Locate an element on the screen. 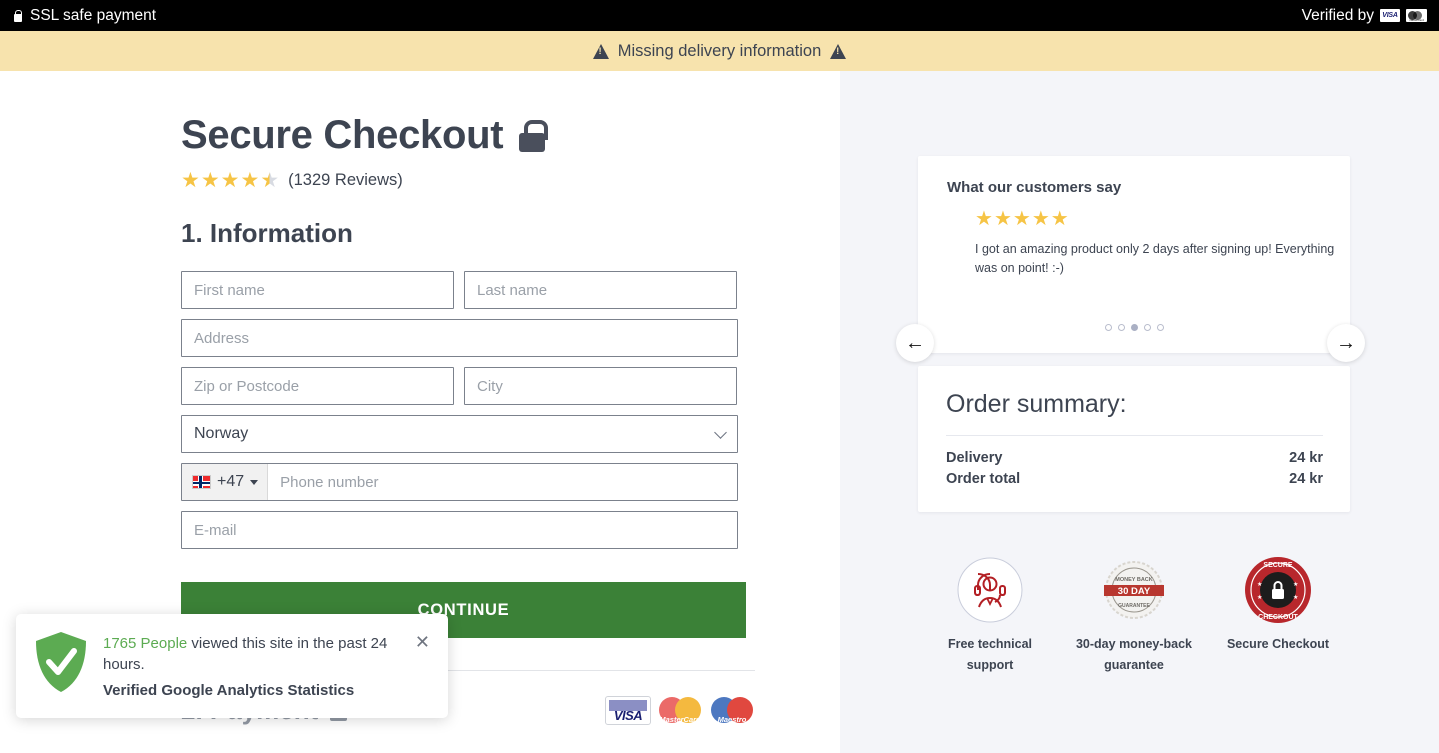 This screenshot has height=753, width=1439. norway-flag-icon is located at coordinates (201, 482).